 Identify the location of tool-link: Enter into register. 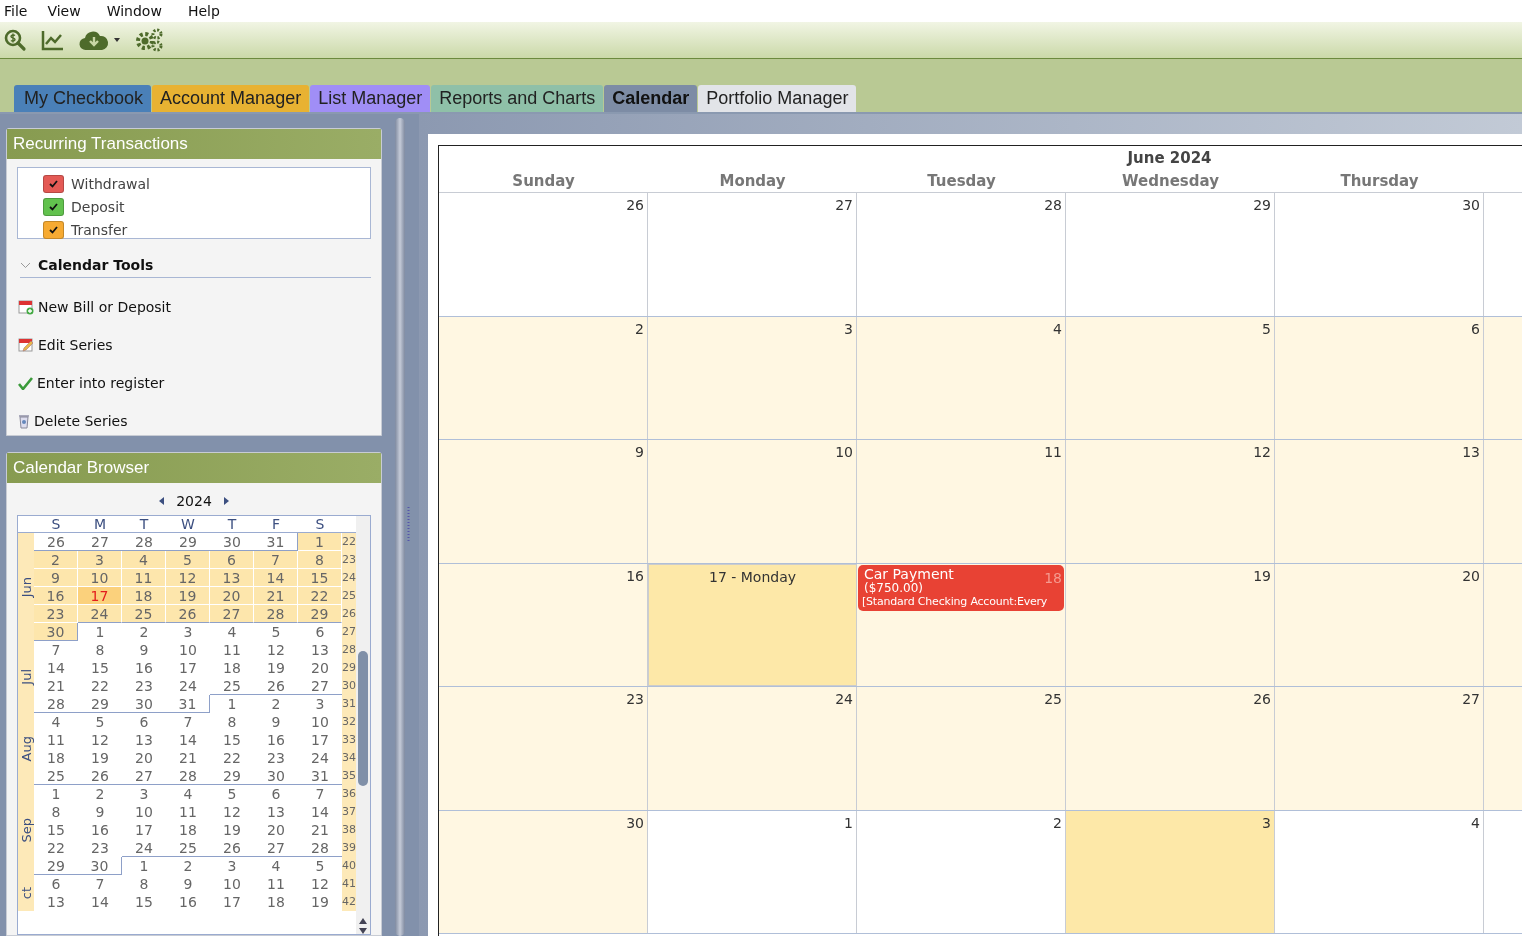
(199, 383).